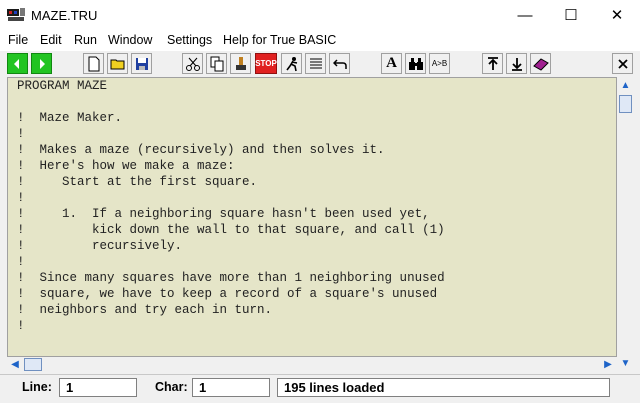  I want to click on run-button, so click(17, 63).